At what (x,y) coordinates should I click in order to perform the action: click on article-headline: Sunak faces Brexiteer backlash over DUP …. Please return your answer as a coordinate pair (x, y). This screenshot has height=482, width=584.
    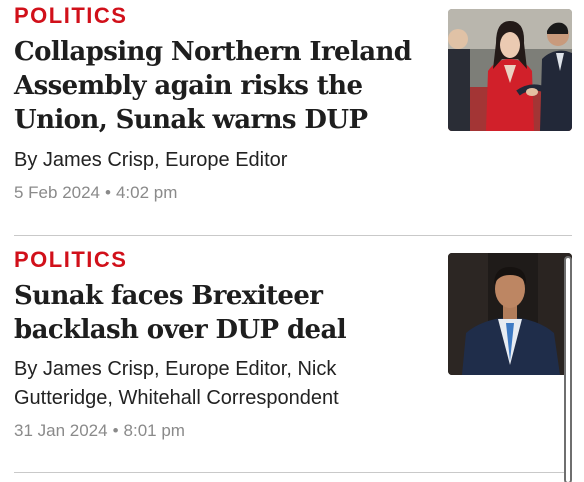
    Looking at the image, I should click on (216, 313).